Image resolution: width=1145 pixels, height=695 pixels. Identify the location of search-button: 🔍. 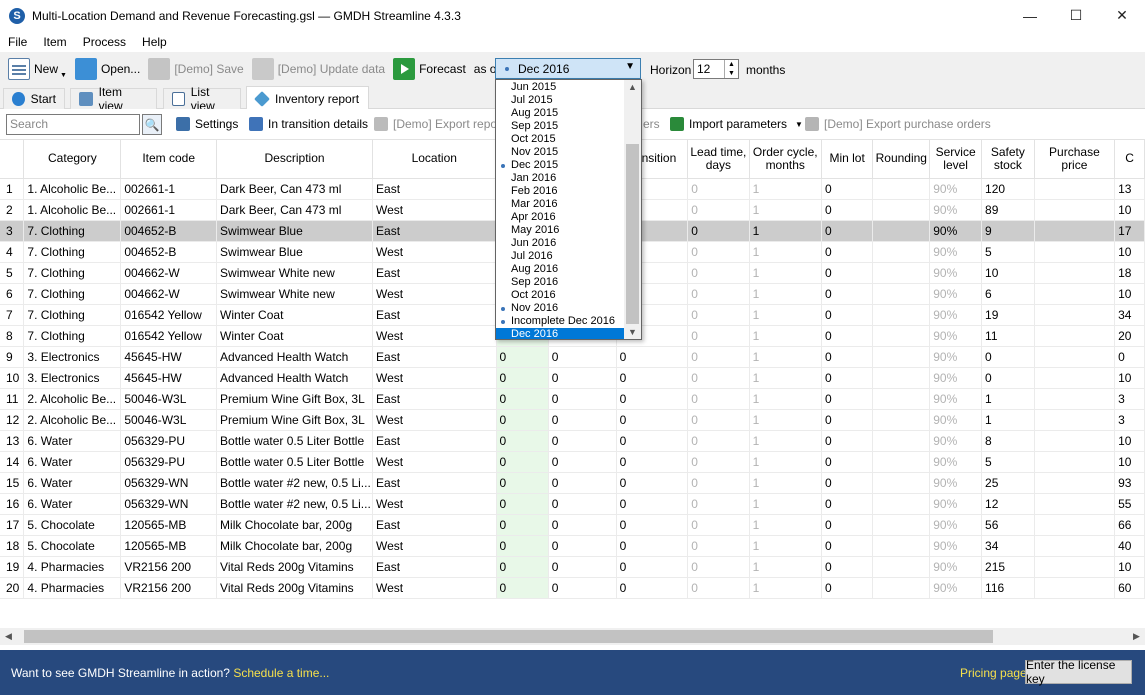
(152, 124).